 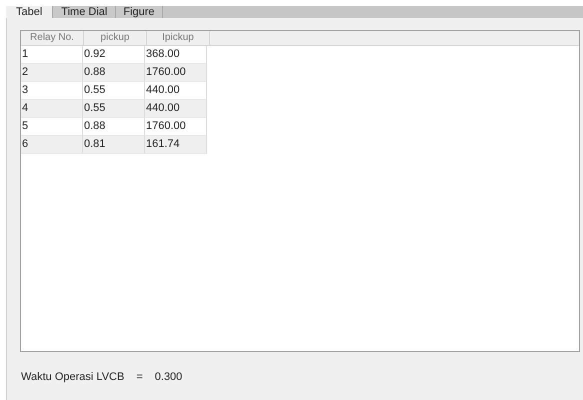 What do you see at coordinates (139, 377) in the screenshot?
I see `equals-sign: =` at bounding box center [139, 377].